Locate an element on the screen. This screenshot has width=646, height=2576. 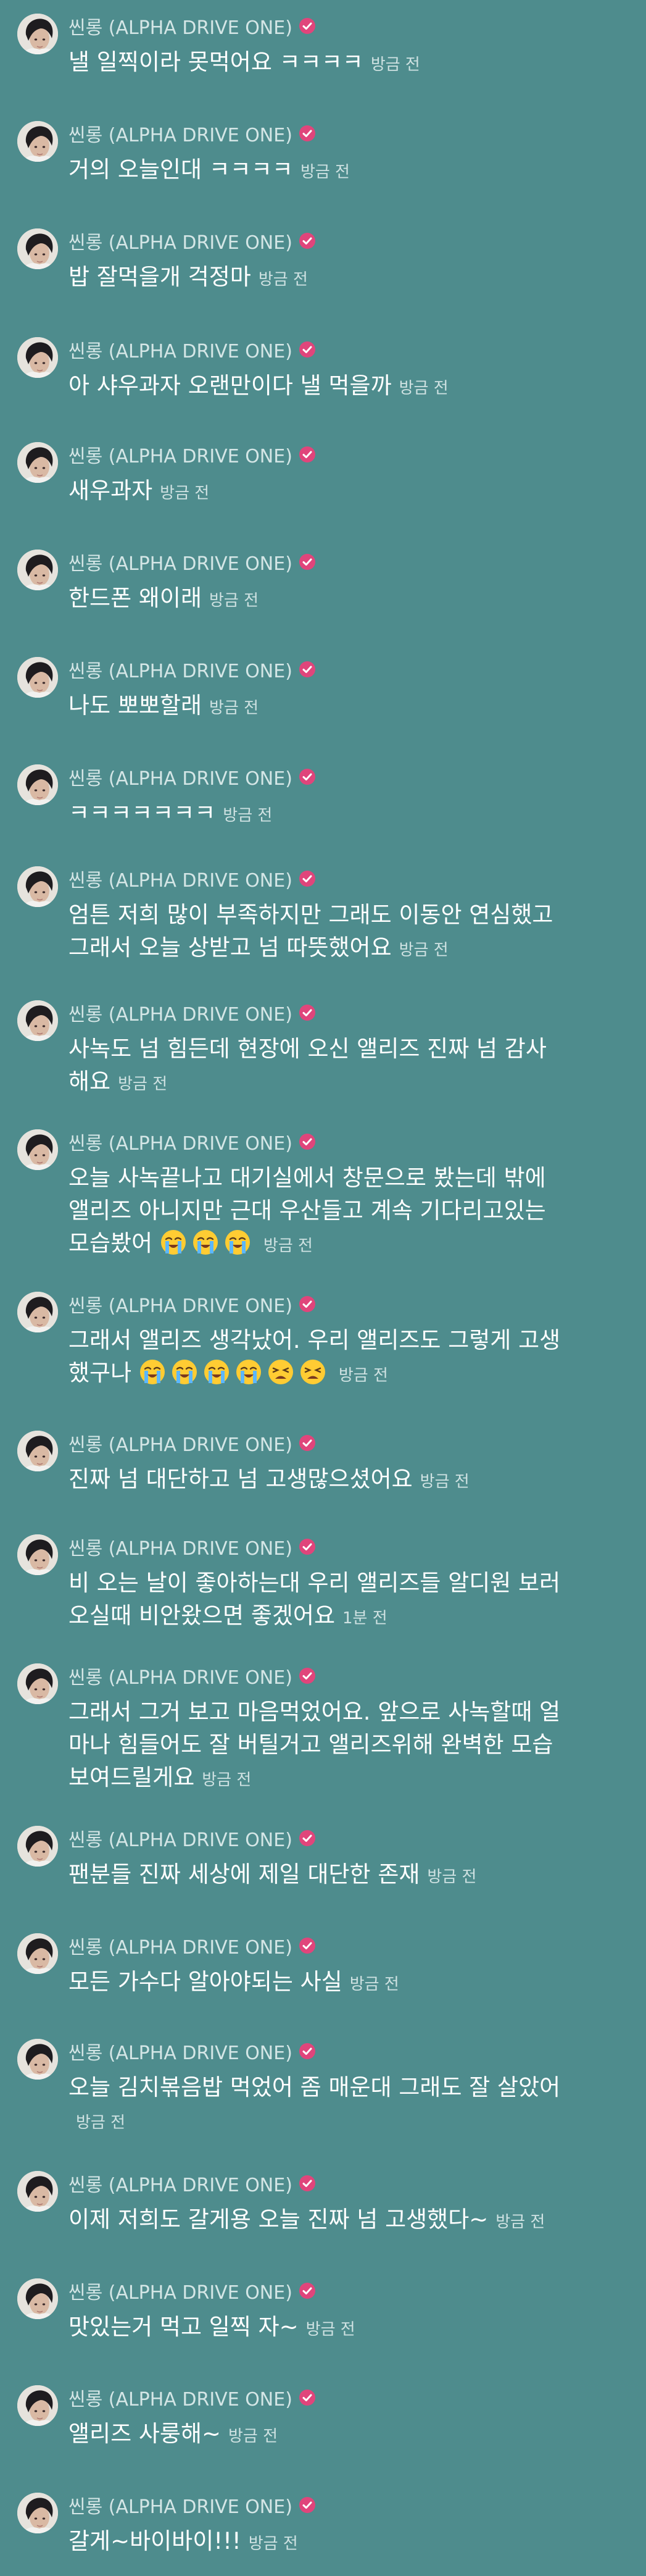
comment-line: 나도 뽀뽀할래 방금 전 is located at coordinates (347, 705).